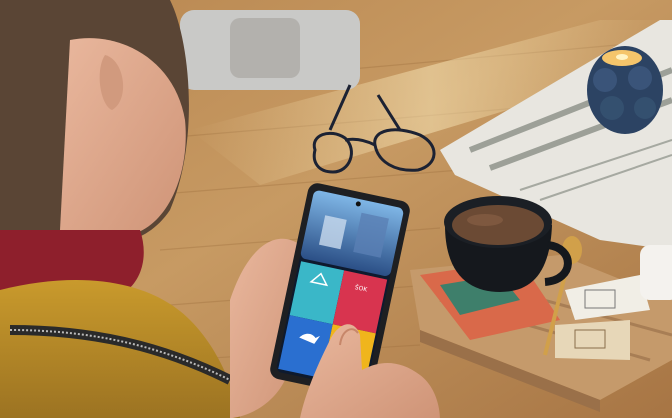  What do you see at coordinates (656, 272) in the screenshot?
I see `small-white-cup` at bounding box center [656, 272].